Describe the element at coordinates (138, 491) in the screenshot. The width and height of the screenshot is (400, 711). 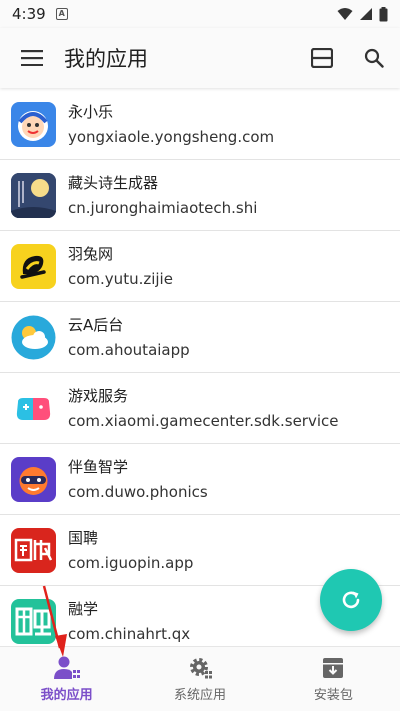
I see `app-package: com.duwo.phonics` at that location.